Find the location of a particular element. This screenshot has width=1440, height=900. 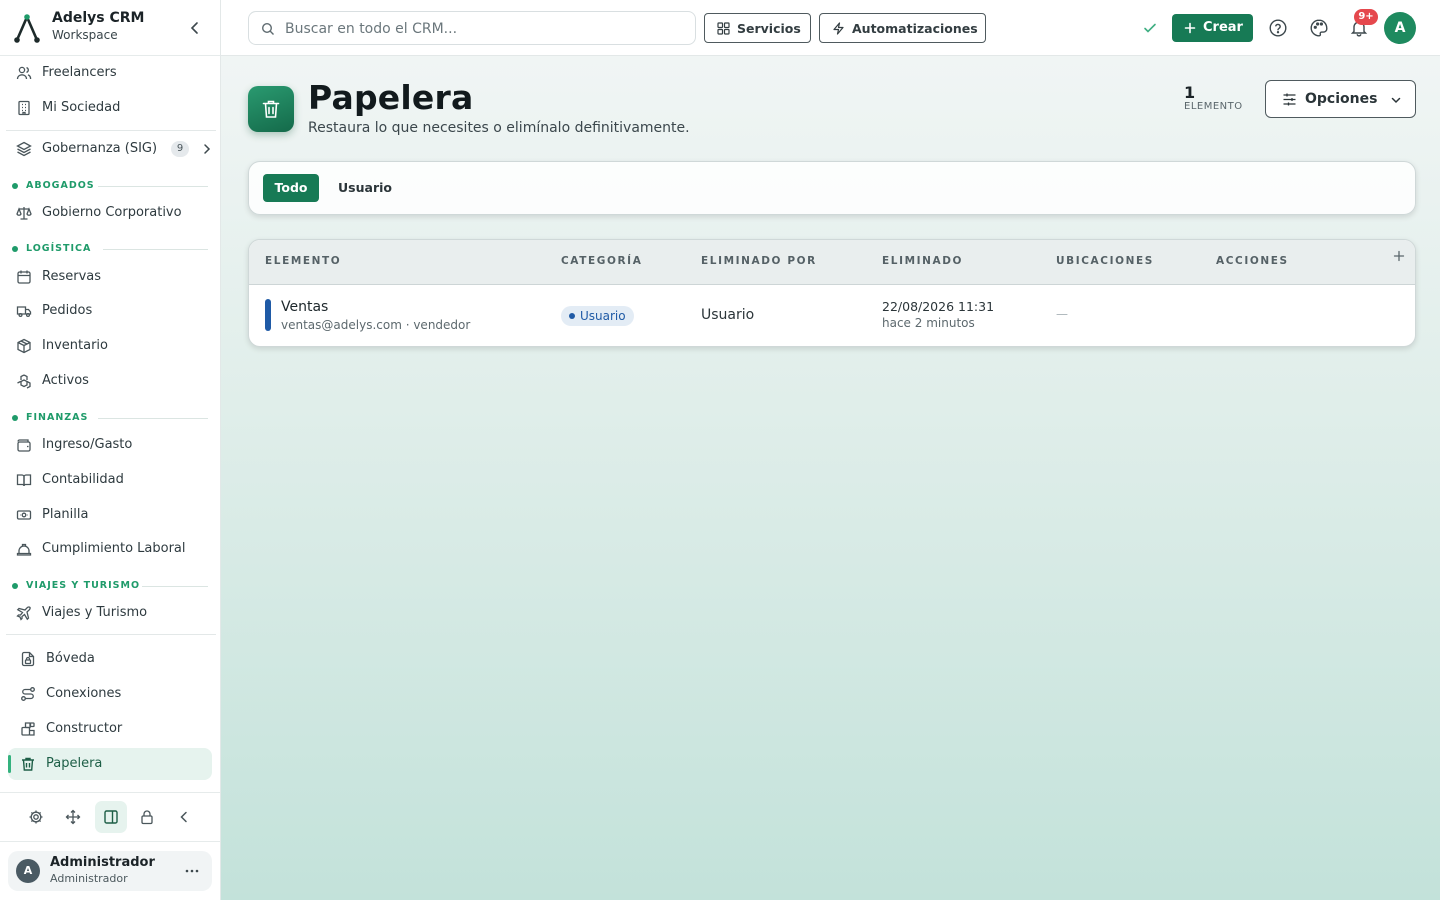

column-header: ELEMENTO is located at coordinates (303, 261).